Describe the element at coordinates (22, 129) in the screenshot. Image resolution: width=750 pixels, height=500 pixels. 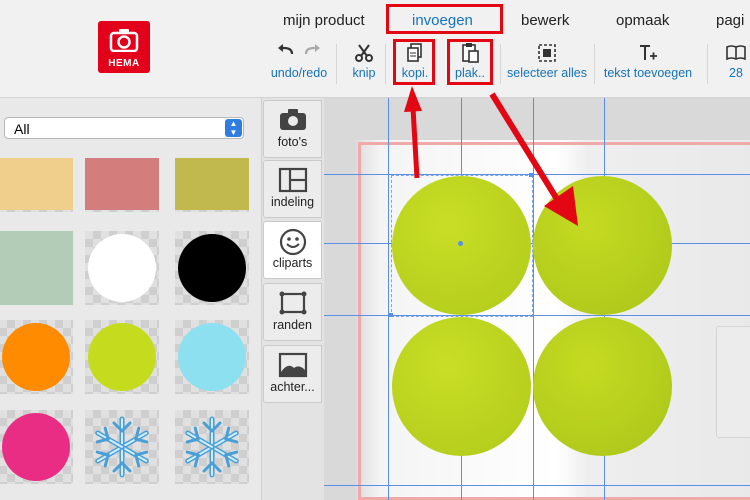
I see `category-select-value: All` at that location.